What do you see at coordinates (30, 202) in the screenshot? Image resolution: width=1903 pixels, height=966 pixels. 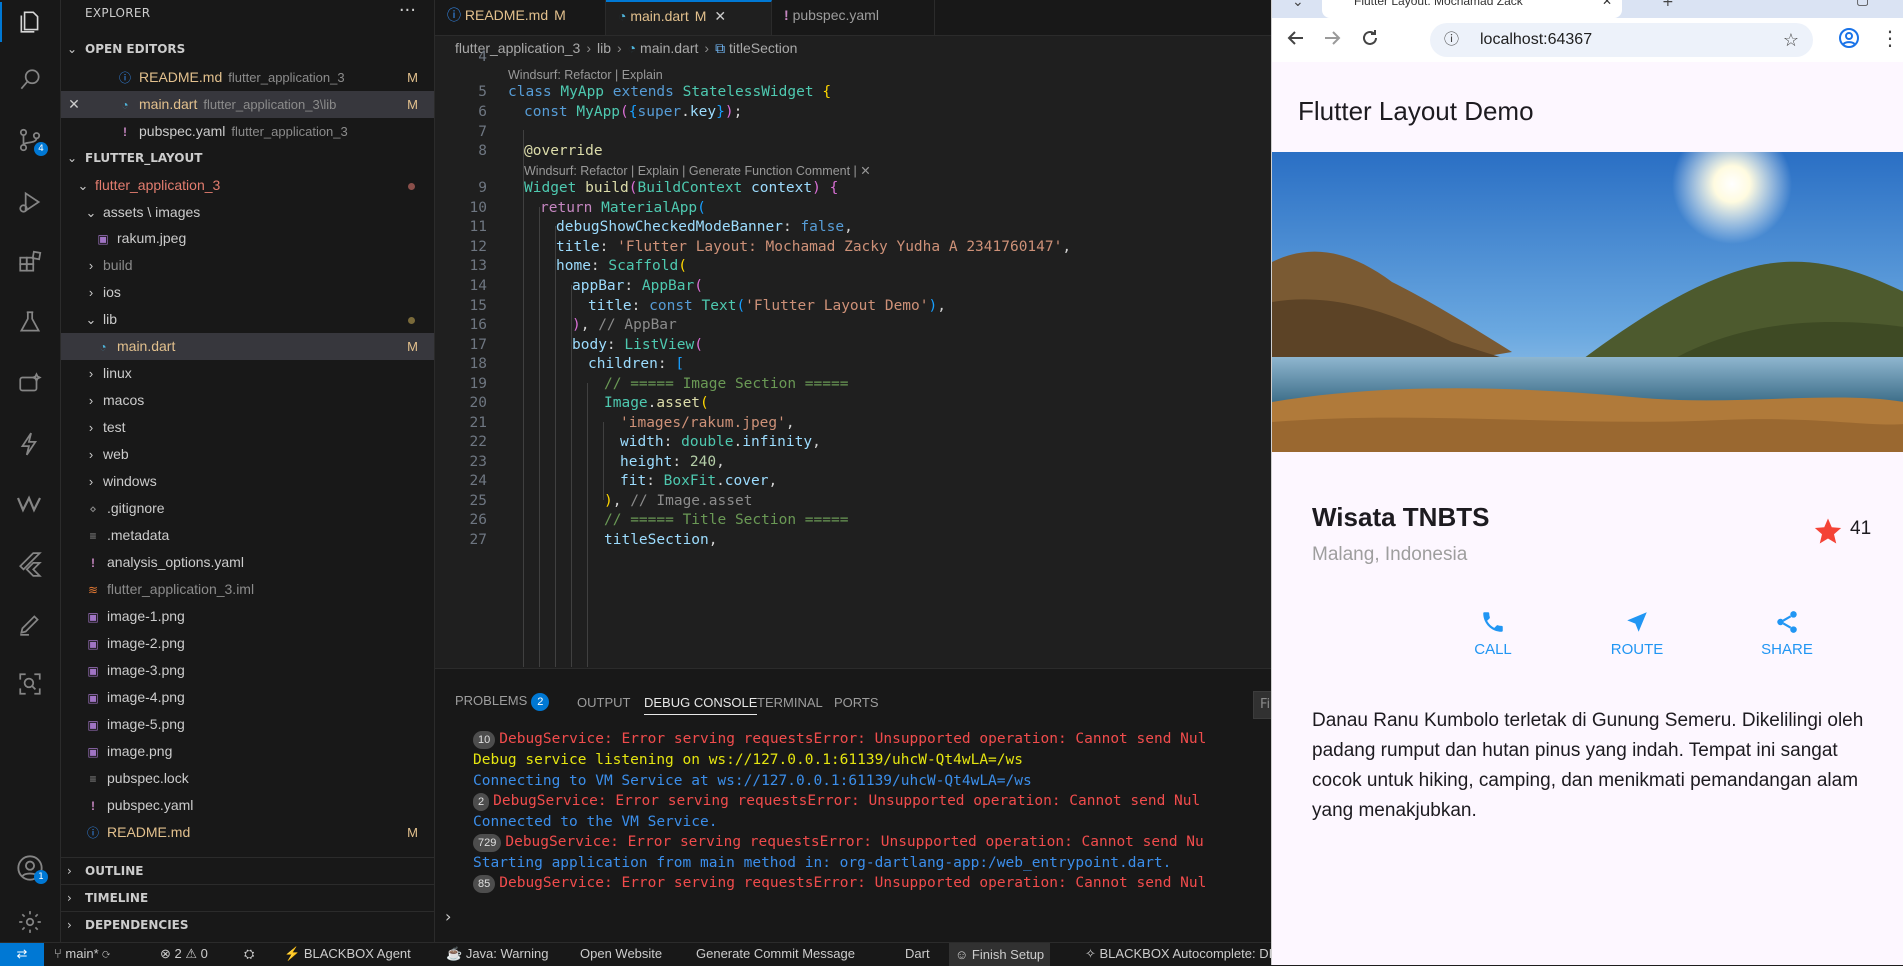 I see `run-debug-icon` at bounding box center [30, 202].